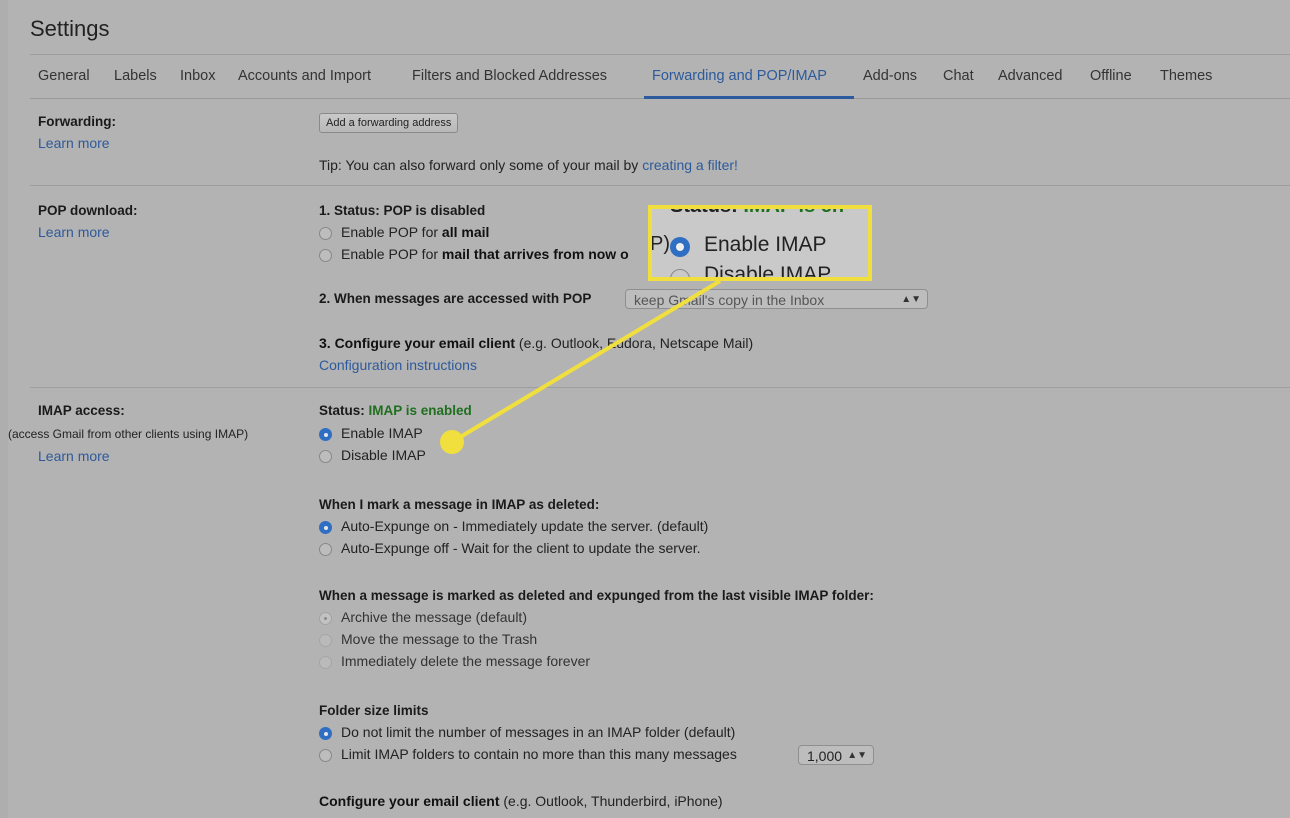 This screenshot has height=818, width=1290. I want to click on pop-access-select: keep Gmail's copy in the Inbox ▲▼, so click(776, 299).